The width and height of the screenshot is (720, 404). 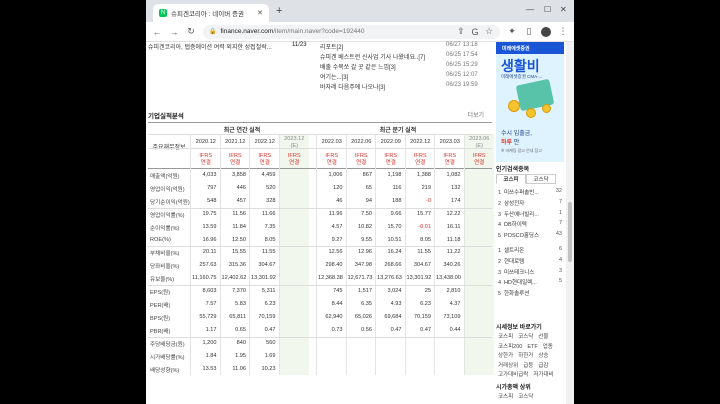 I want to click on rank-stock-name: 셀트리온, so click(x=514, y=251).